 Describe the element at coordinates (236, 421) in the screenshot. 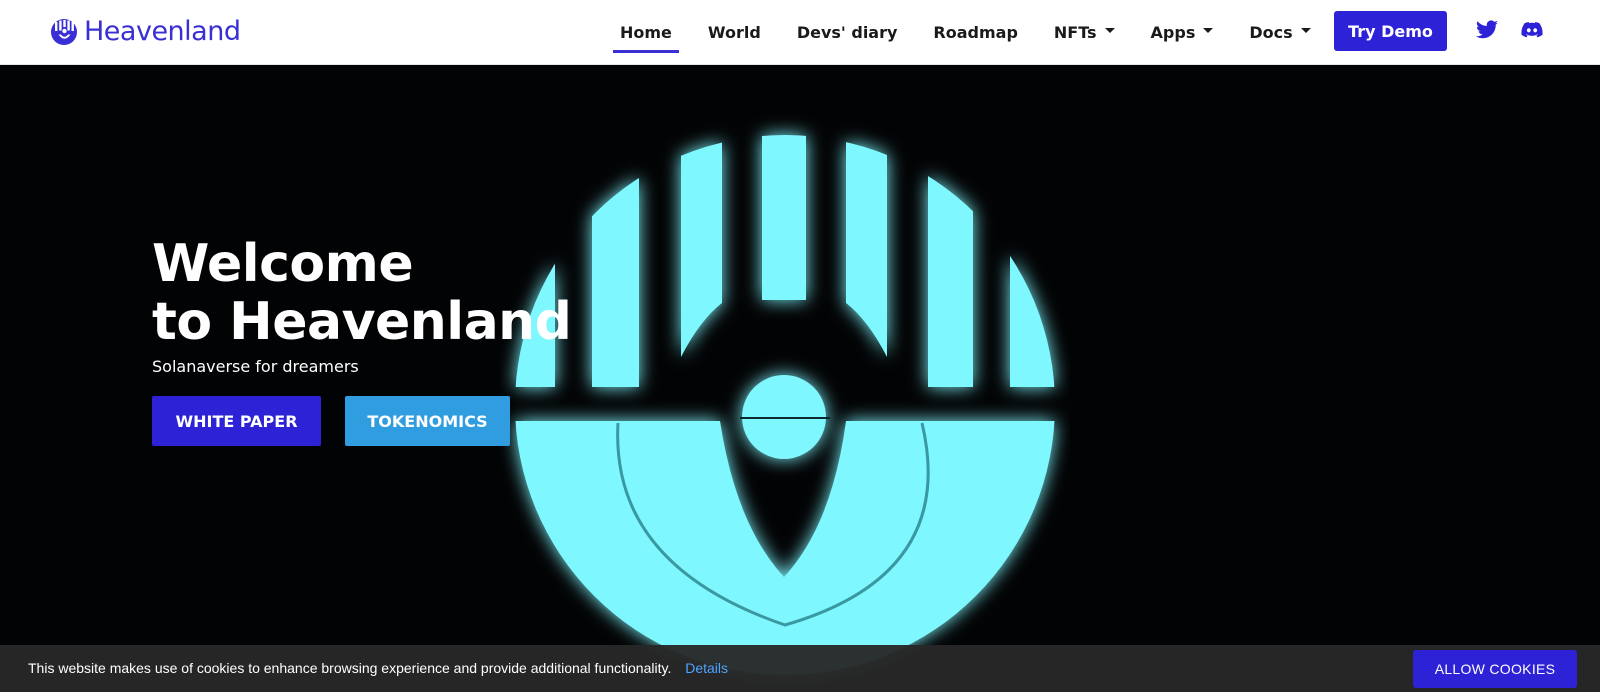

I see `white-paper-button: WHITE PAPER` at that location.